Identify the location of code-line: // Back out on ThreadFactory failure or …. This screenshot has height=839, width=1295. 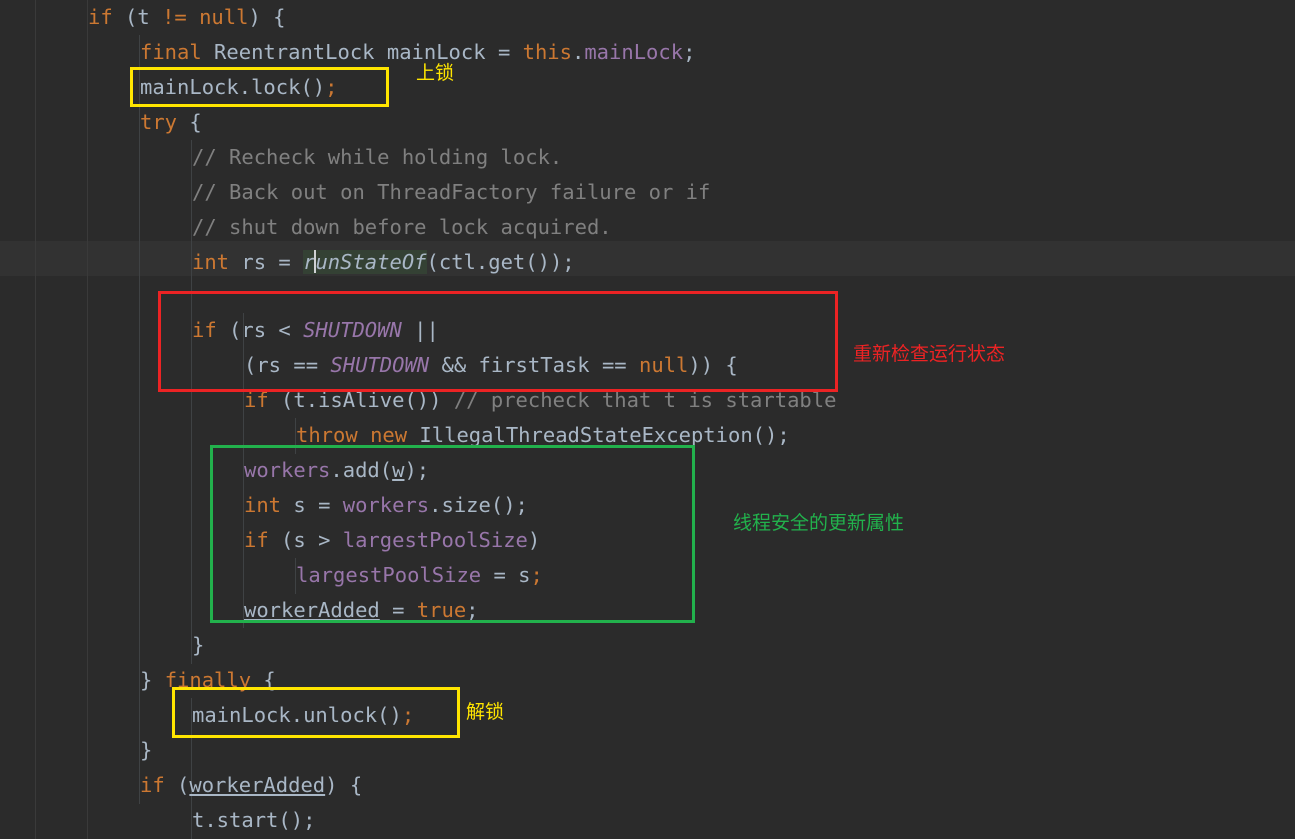
(451, 192).